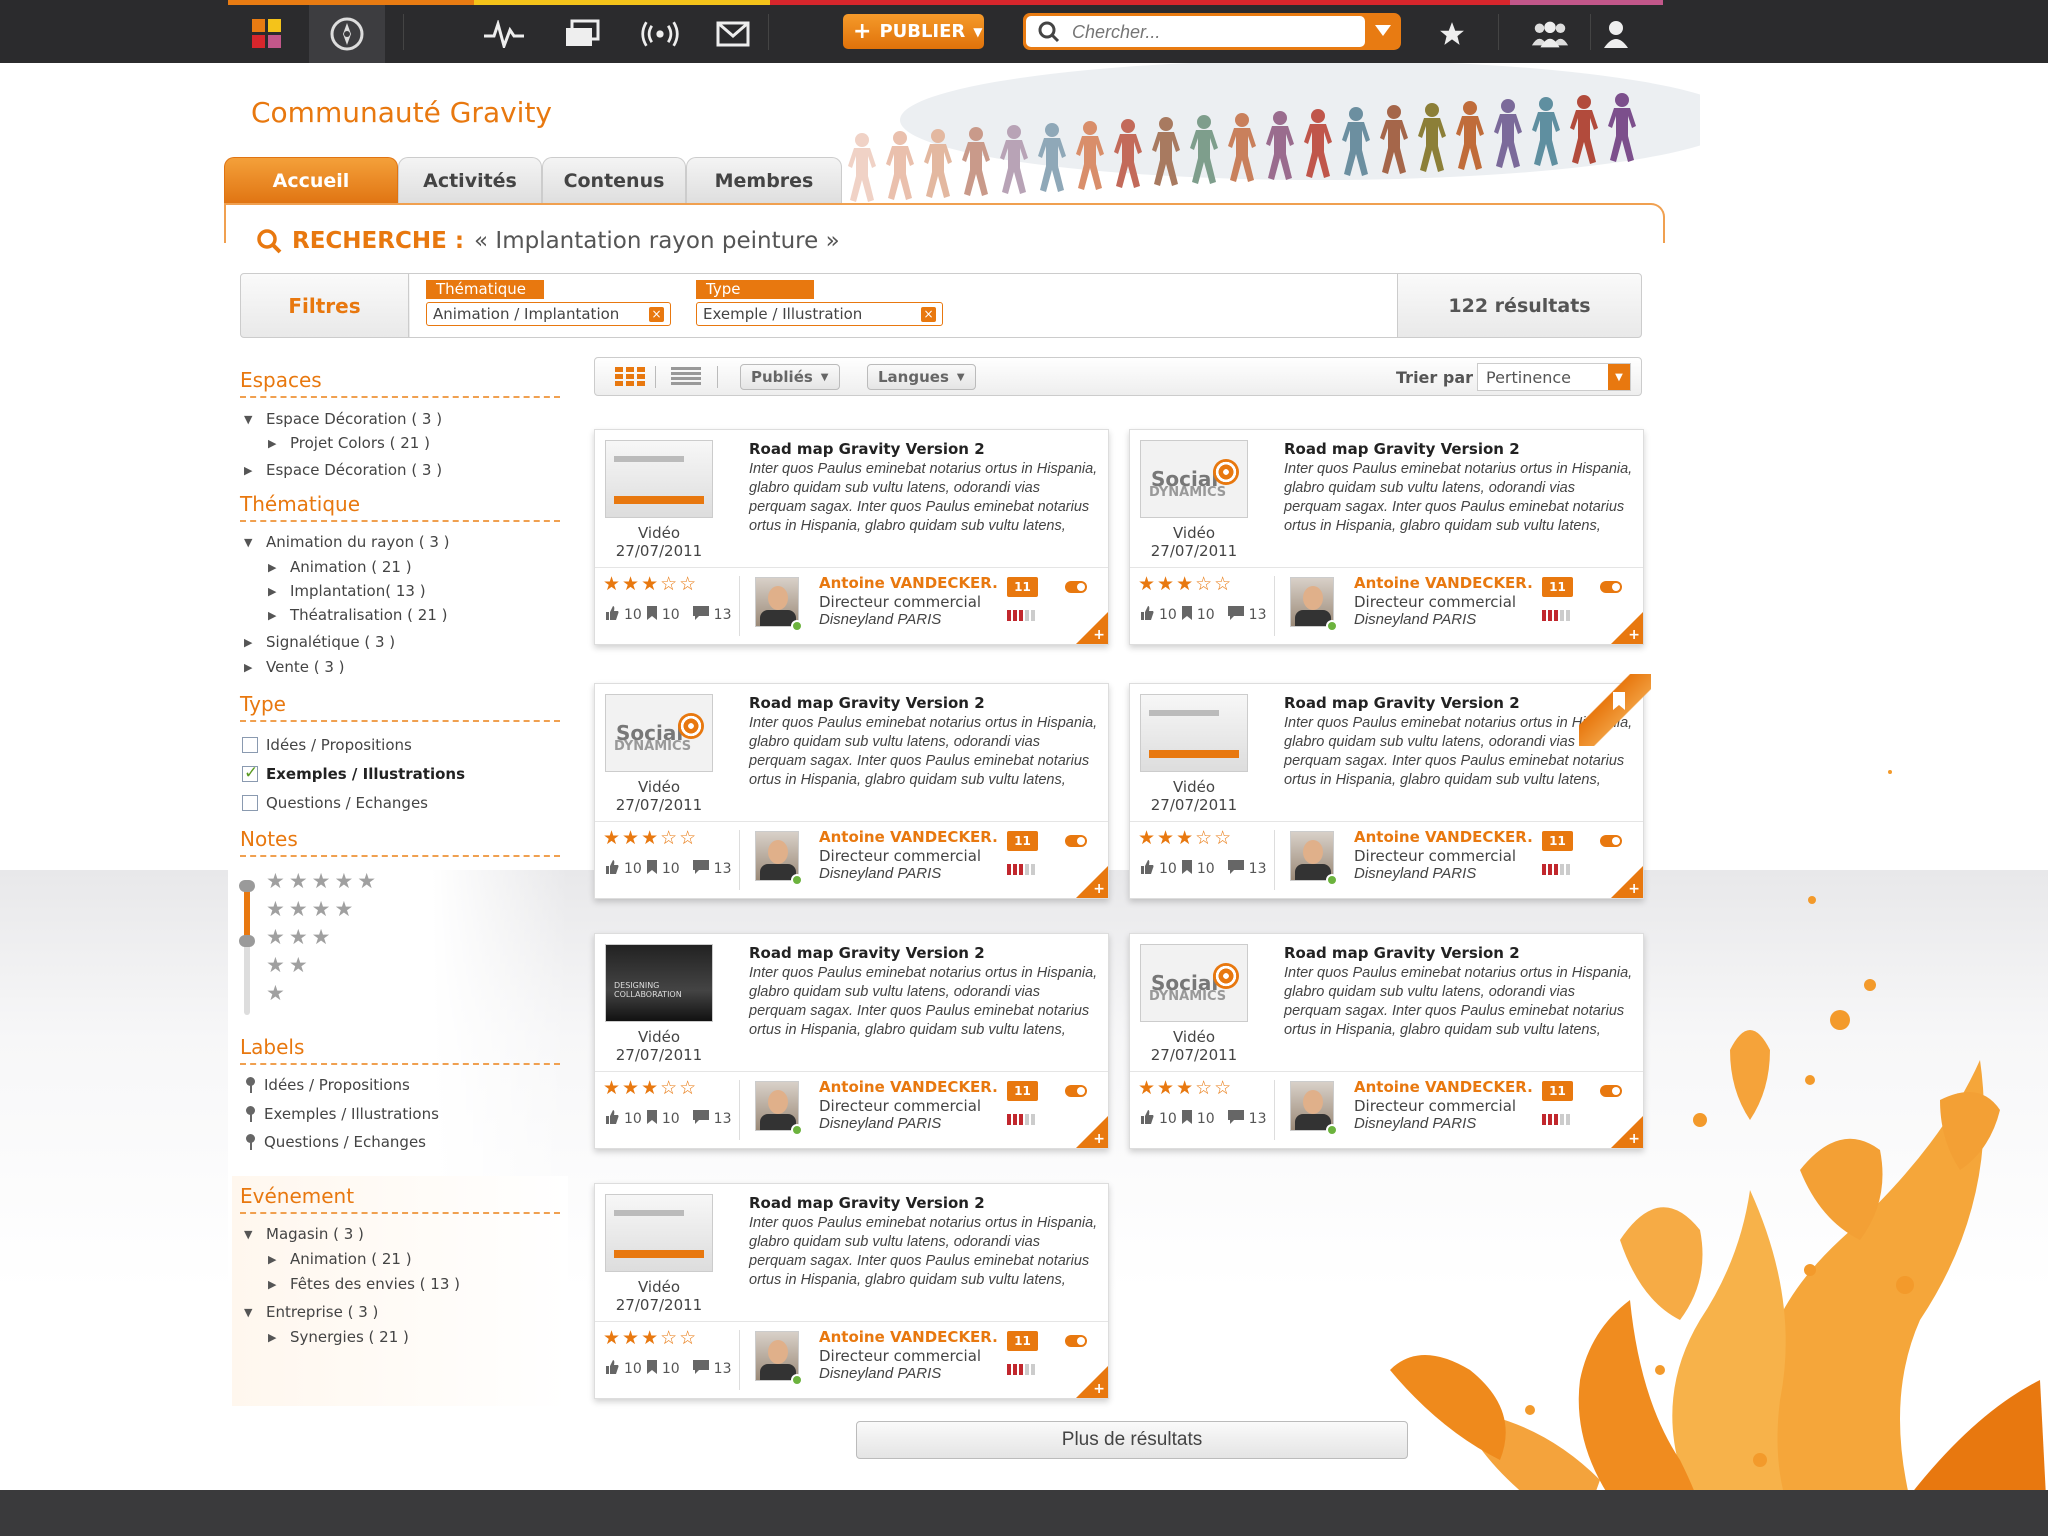 The width and height of the screenshot is (2048, 1536). I want to click on checkbox, so click(250, 745).